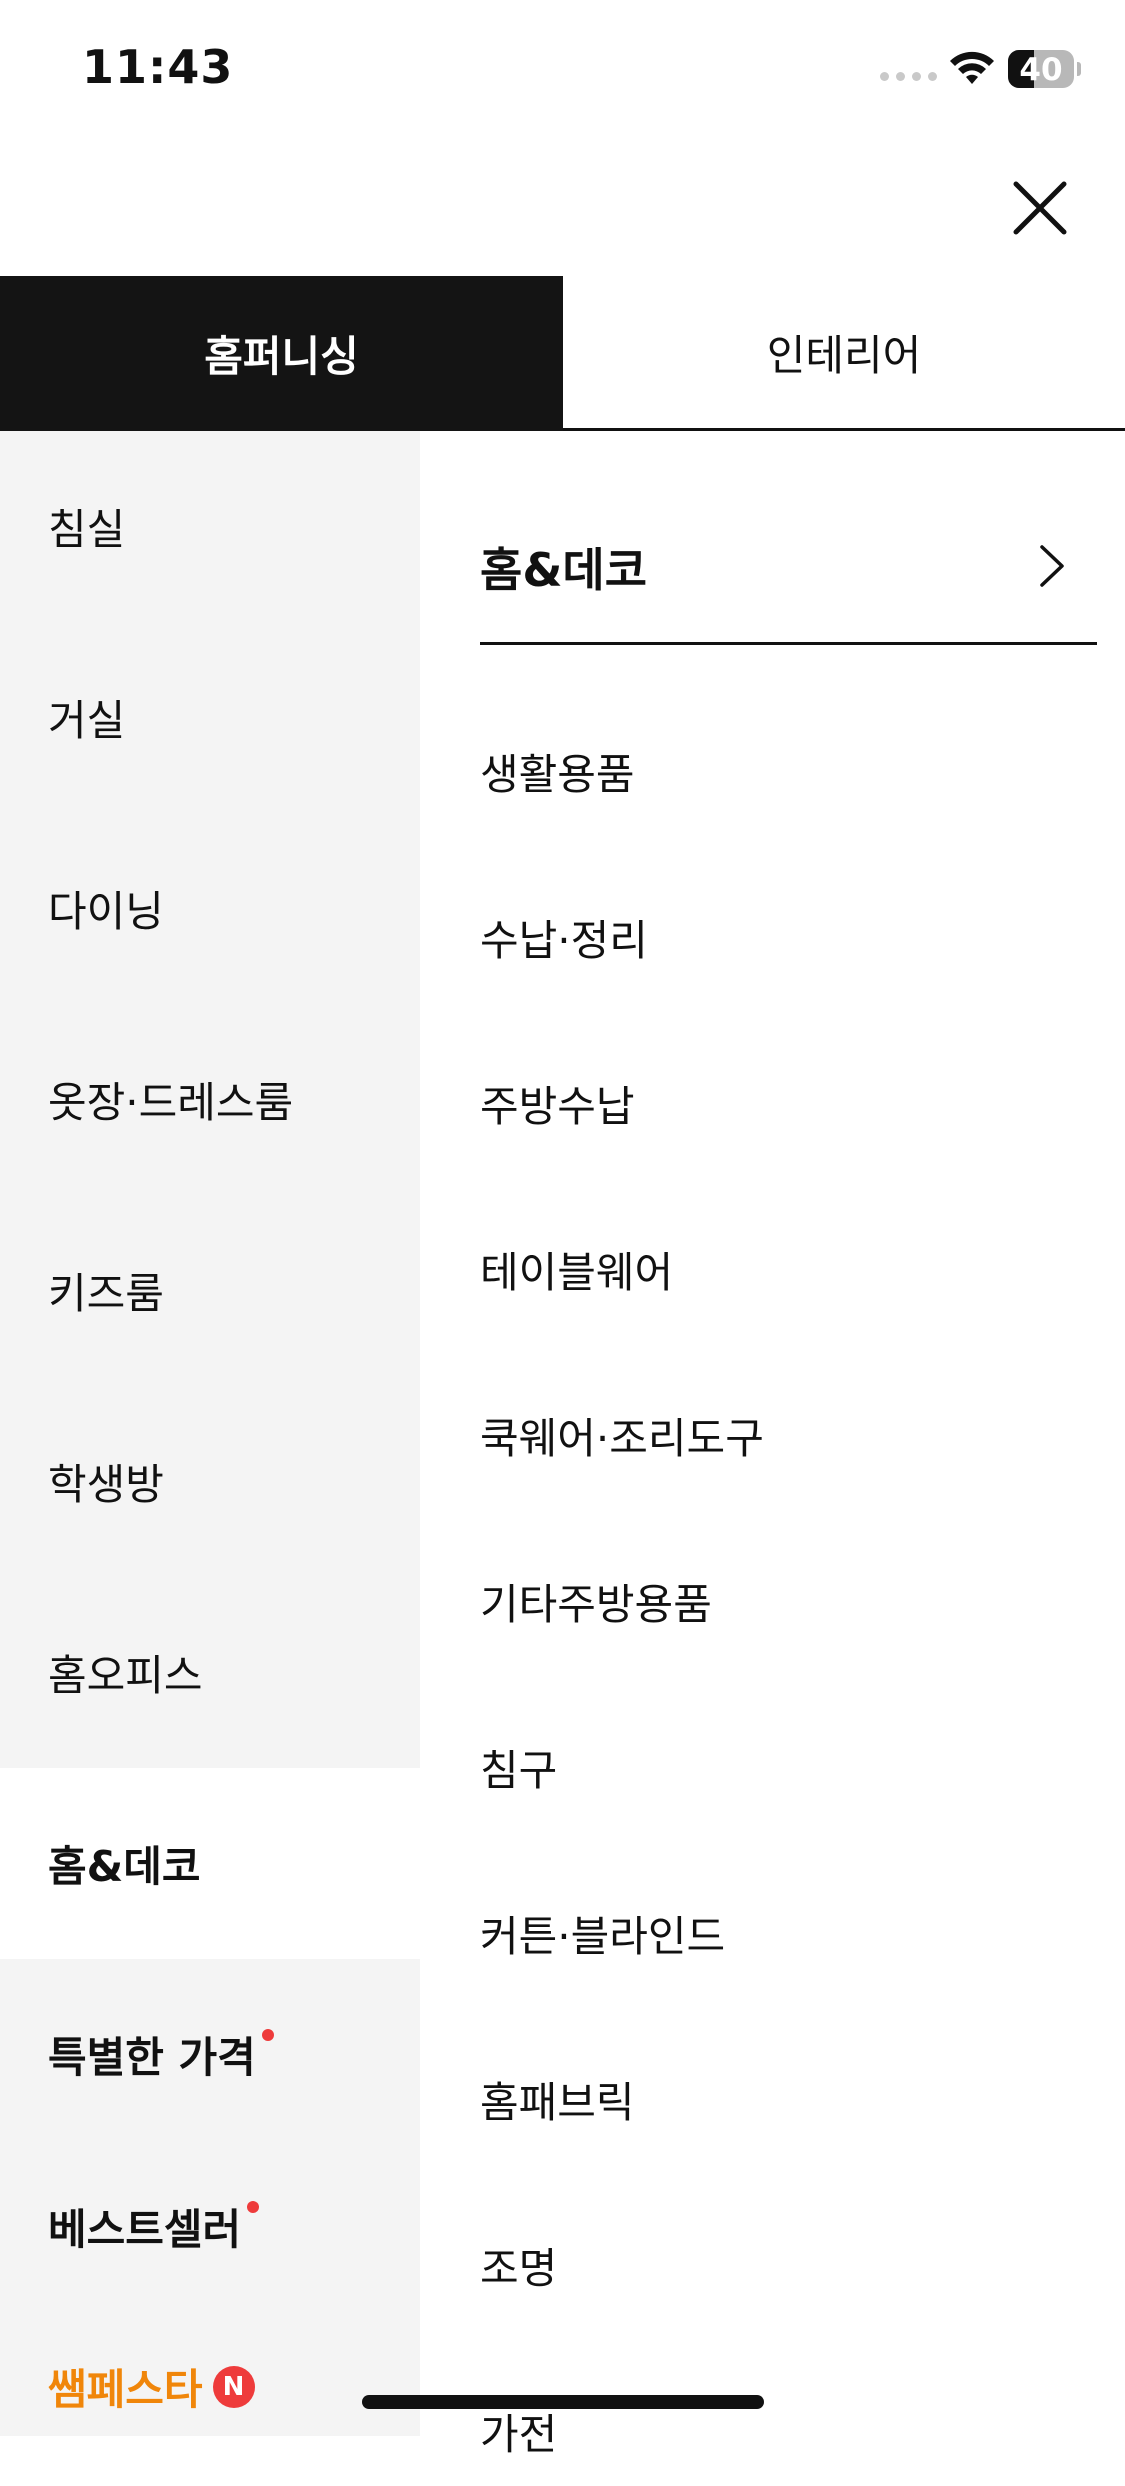 The height and width of the screenshot is (2486, 1125). Describe the element at coordinates (171, 1102) in the screenshot. I see `left-item-label: 옷장·드레스룸` at that location.